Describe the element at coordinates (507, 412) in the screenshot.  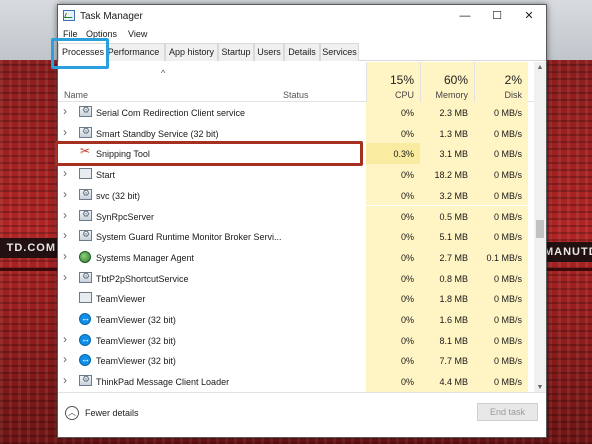
I see `end-task-button: End task` at that location.